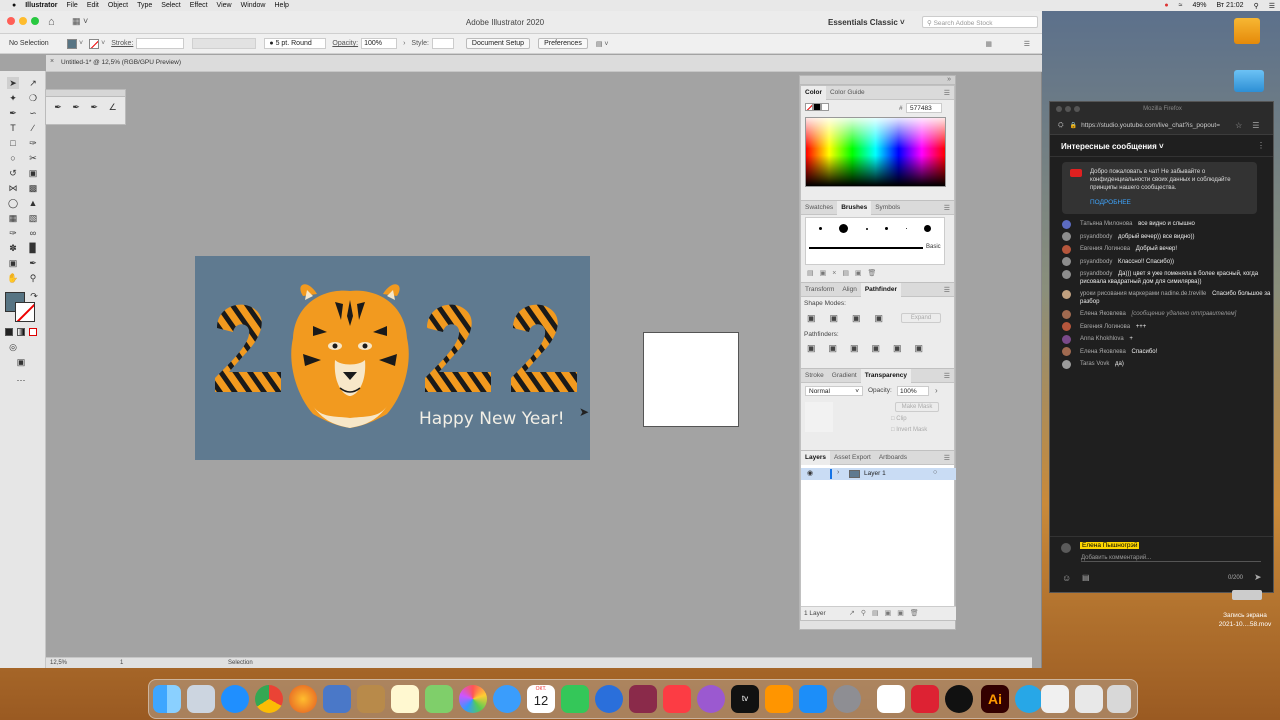 Image resolution: width=1280 pixels, height=720 pixels. What do you see at coordinates (886, 375) in the screenshot?
I see `tab-transparency: Transparency` at bounding box center [886, 375].